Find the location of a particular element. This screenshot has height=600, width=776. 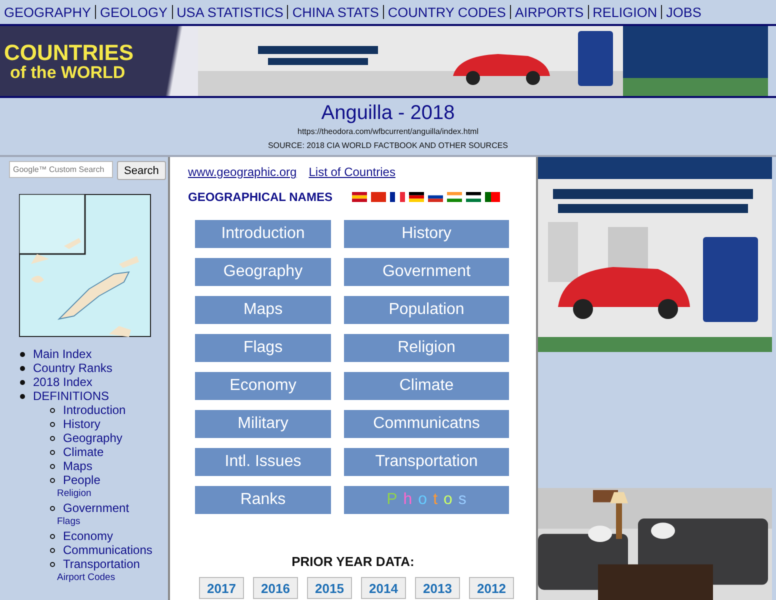

sidebar-link: Introduction is located at coordinates (94, 410).